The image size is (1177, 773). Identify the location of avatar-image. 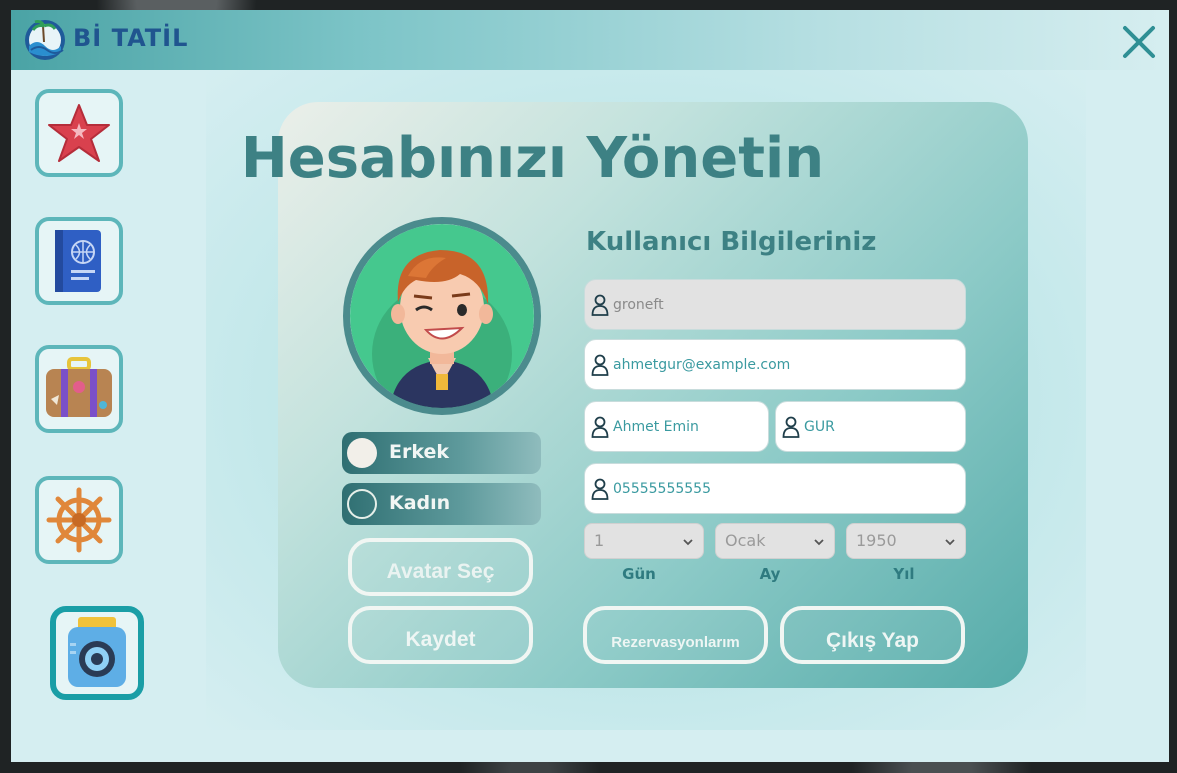
(442, 316).